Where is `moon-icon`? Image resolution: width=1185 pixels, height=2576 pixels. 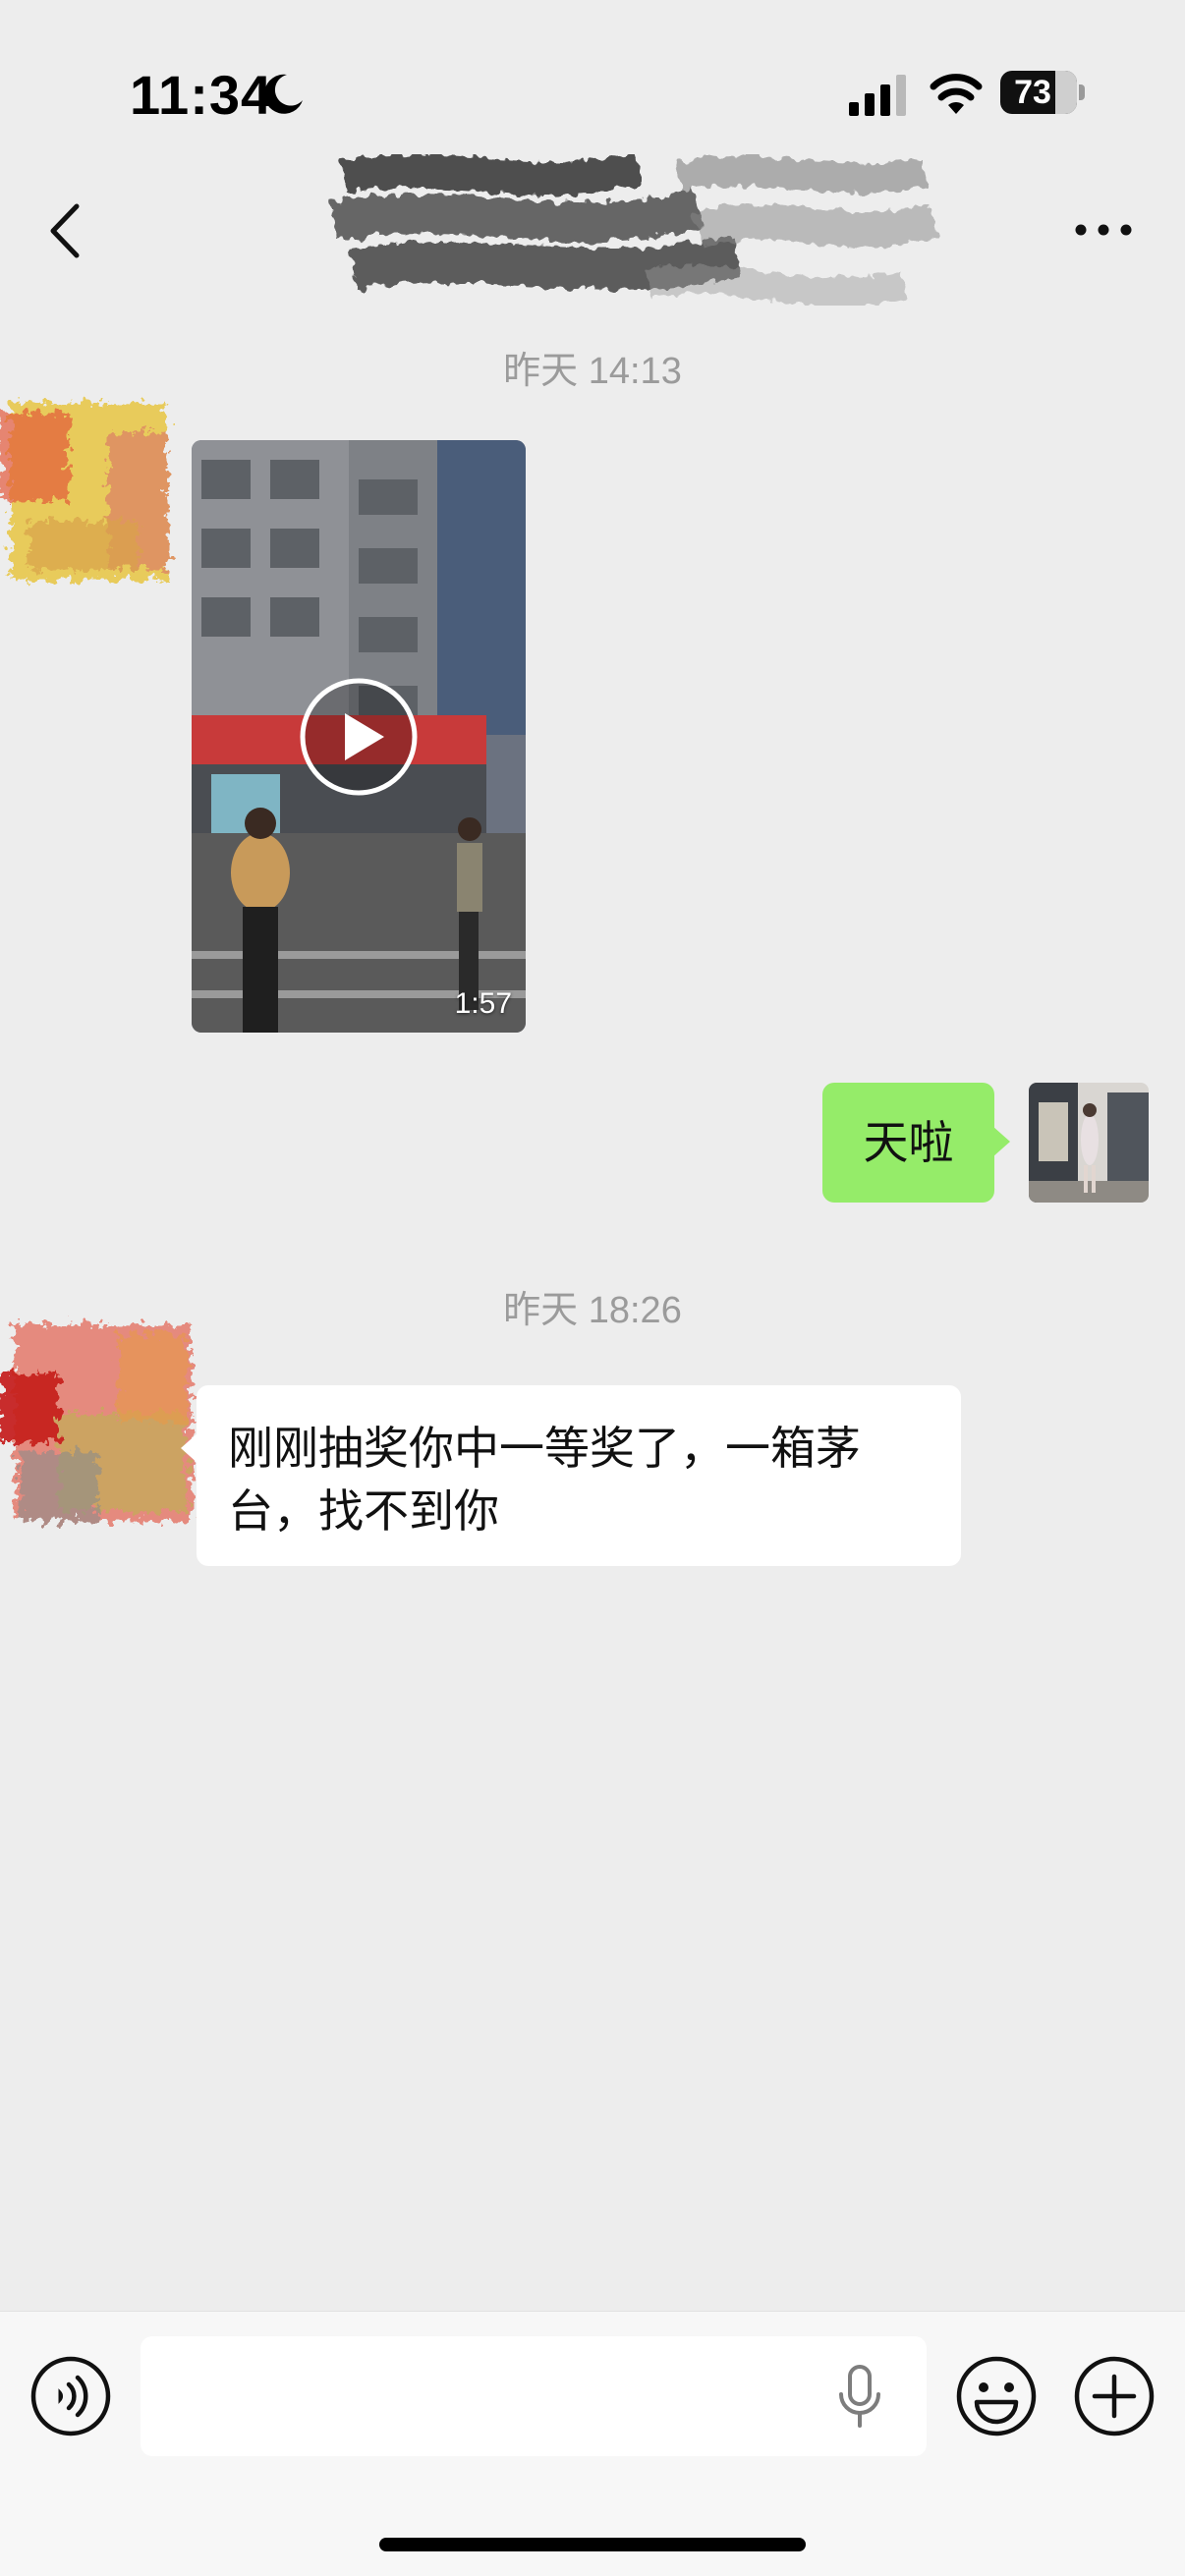
moon-icon is located at coordinates (283, 94).